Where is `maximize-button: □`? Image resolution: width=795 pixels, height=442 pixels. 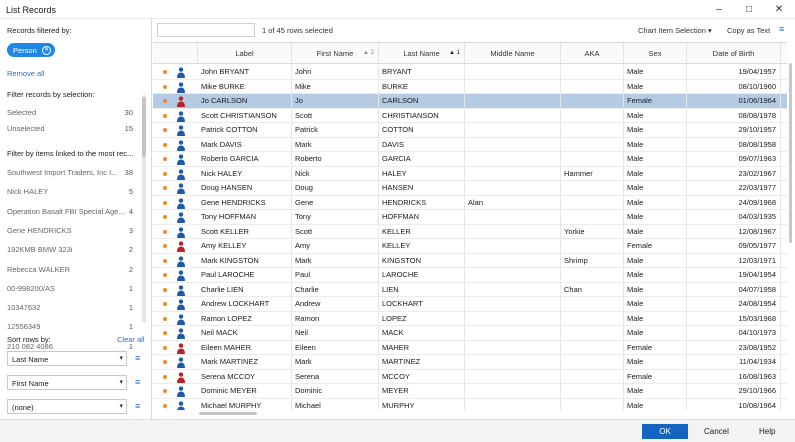 maximize-button: □ is located at coordinates (749, 9).